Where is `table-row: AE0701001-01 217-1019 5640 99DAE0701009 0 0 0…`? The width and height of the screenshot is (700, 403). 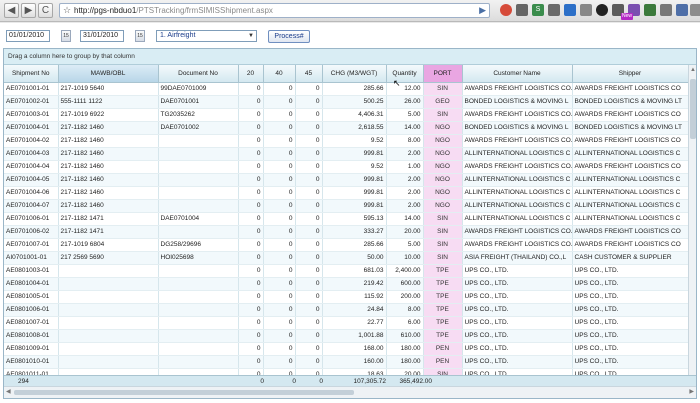
table-row: AE0701001-01 217-1019 5640 99DAE0701009 0 0 0… is located at coordinates (346, 89).